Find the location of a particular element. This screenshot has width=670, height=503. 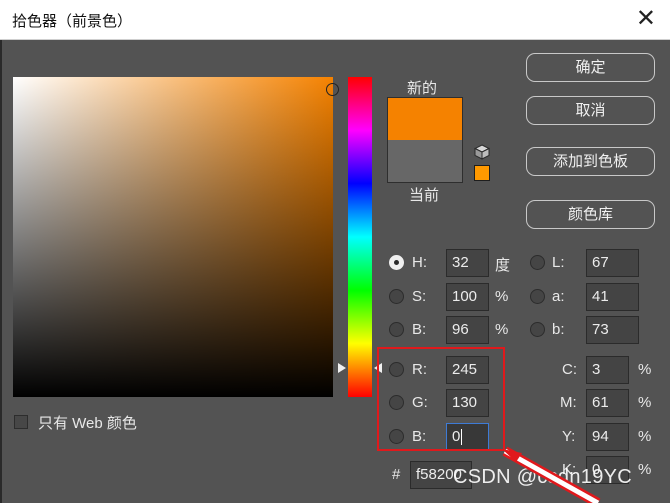

s-field: 100 is located at coordinates (467, 297).